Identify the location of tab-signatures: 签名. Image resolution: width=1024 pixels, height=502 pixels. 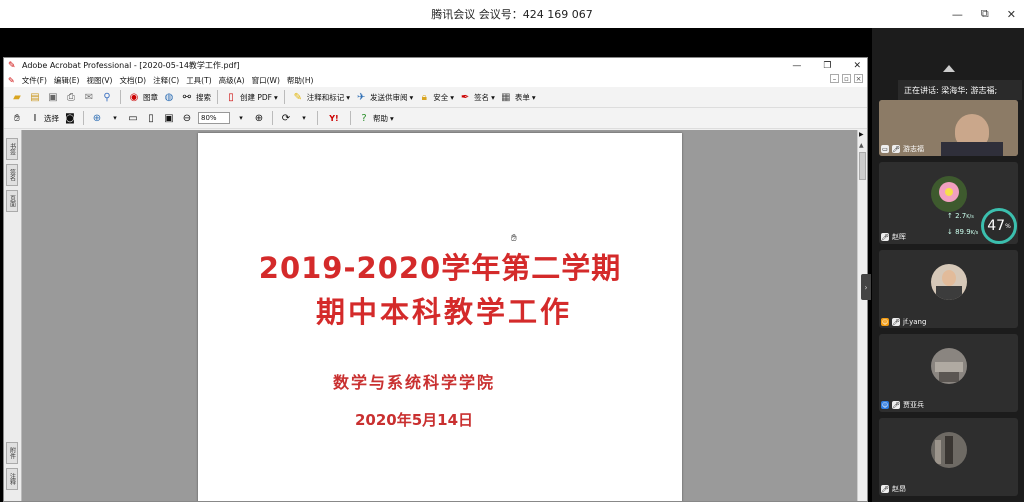
(12, 175).